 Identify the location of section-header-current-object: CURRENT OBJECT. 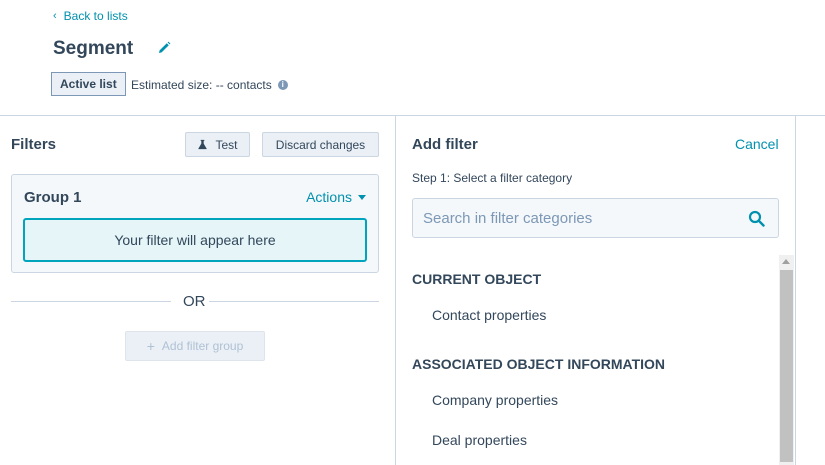
(477, 279).